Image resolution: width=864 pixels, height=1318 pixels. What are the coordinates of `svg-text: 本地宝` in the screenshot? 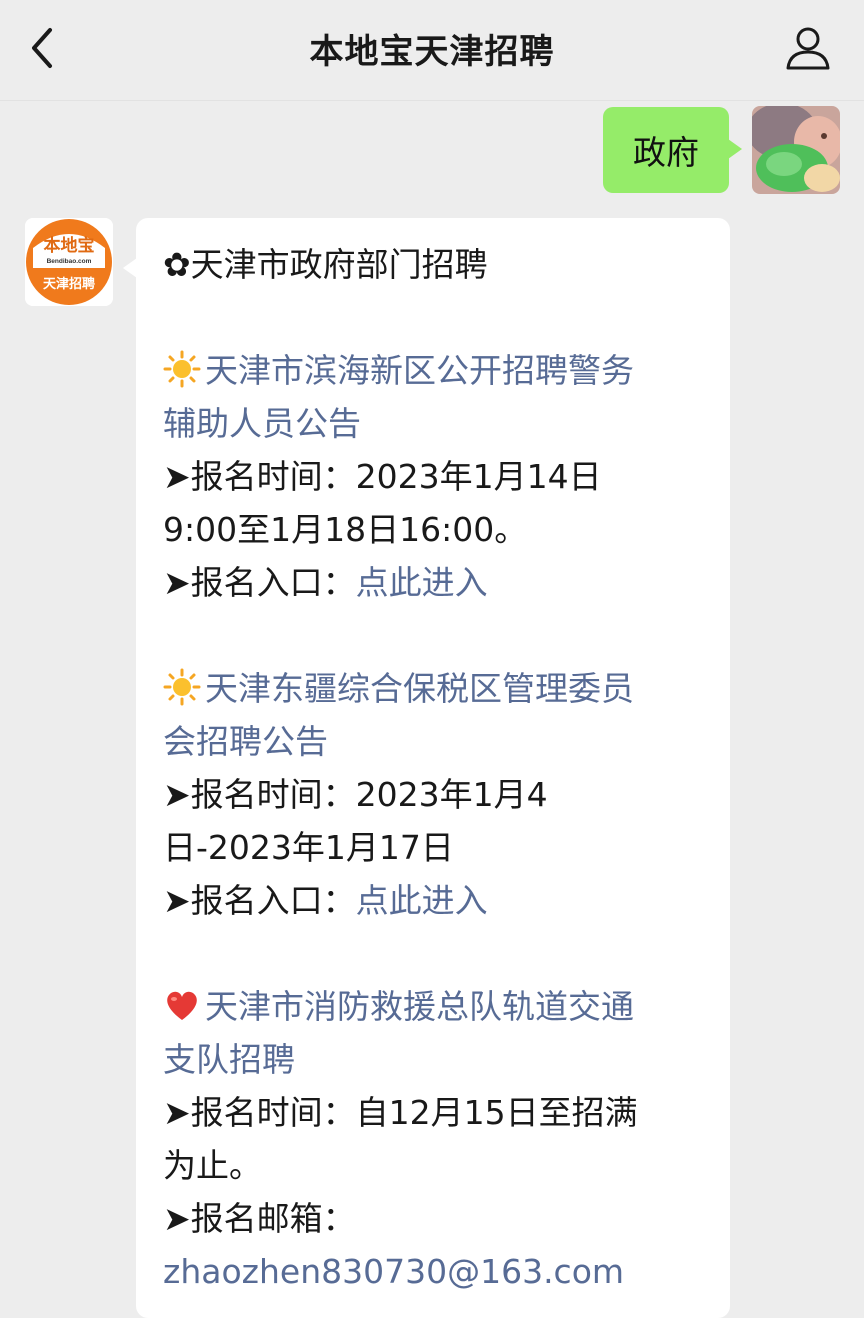 It's located at (69, 245).